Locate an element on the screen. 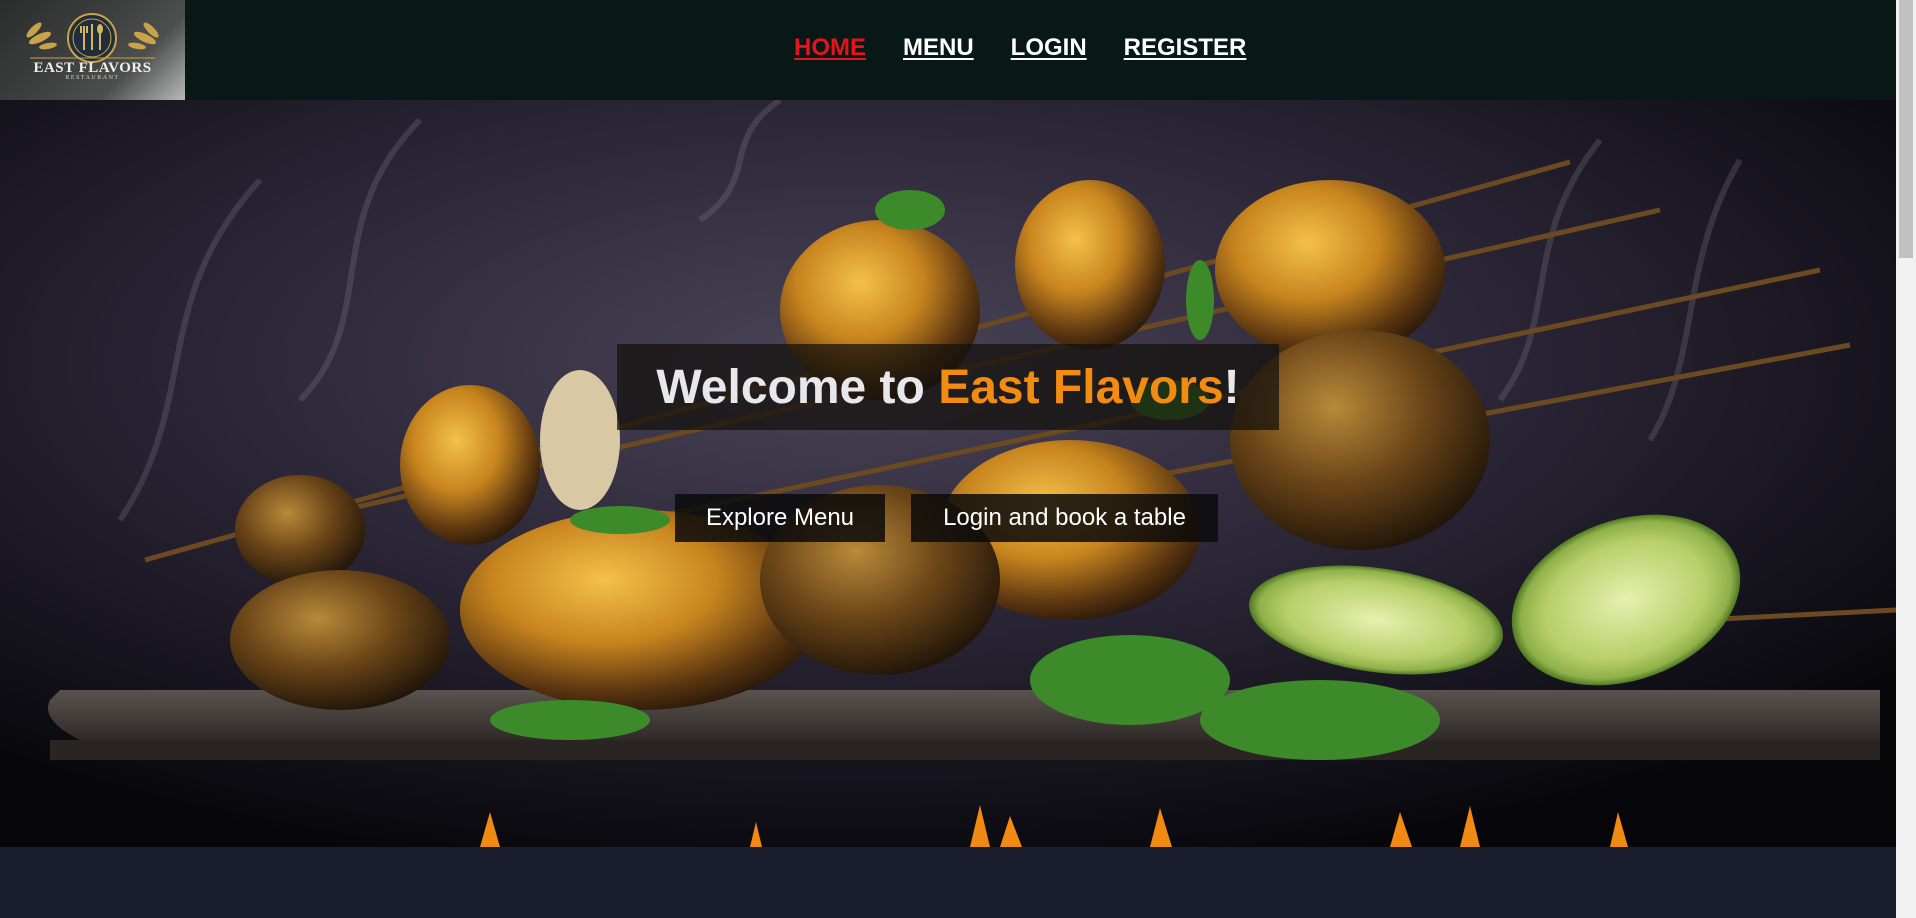 This screenshot has height=918, width=1916. content-section is located at coordinates (948, 882).